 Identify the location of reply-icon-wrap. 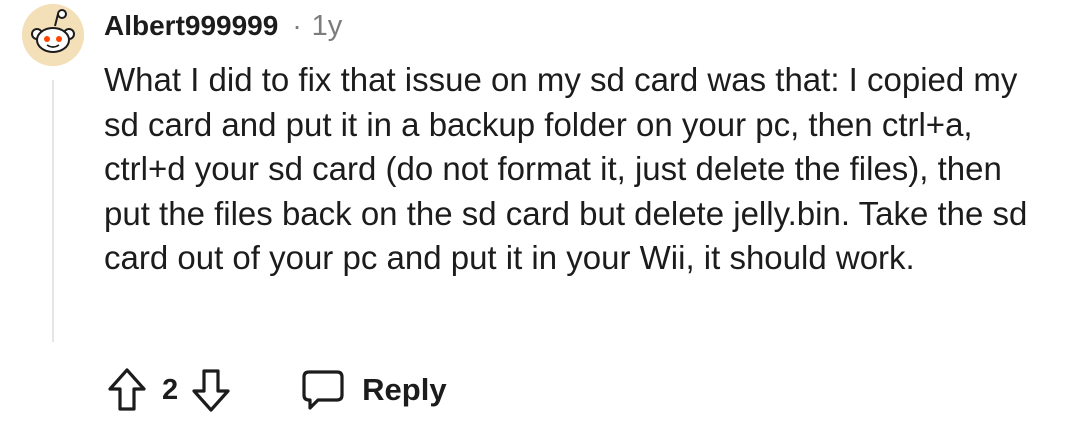
(323, 390).